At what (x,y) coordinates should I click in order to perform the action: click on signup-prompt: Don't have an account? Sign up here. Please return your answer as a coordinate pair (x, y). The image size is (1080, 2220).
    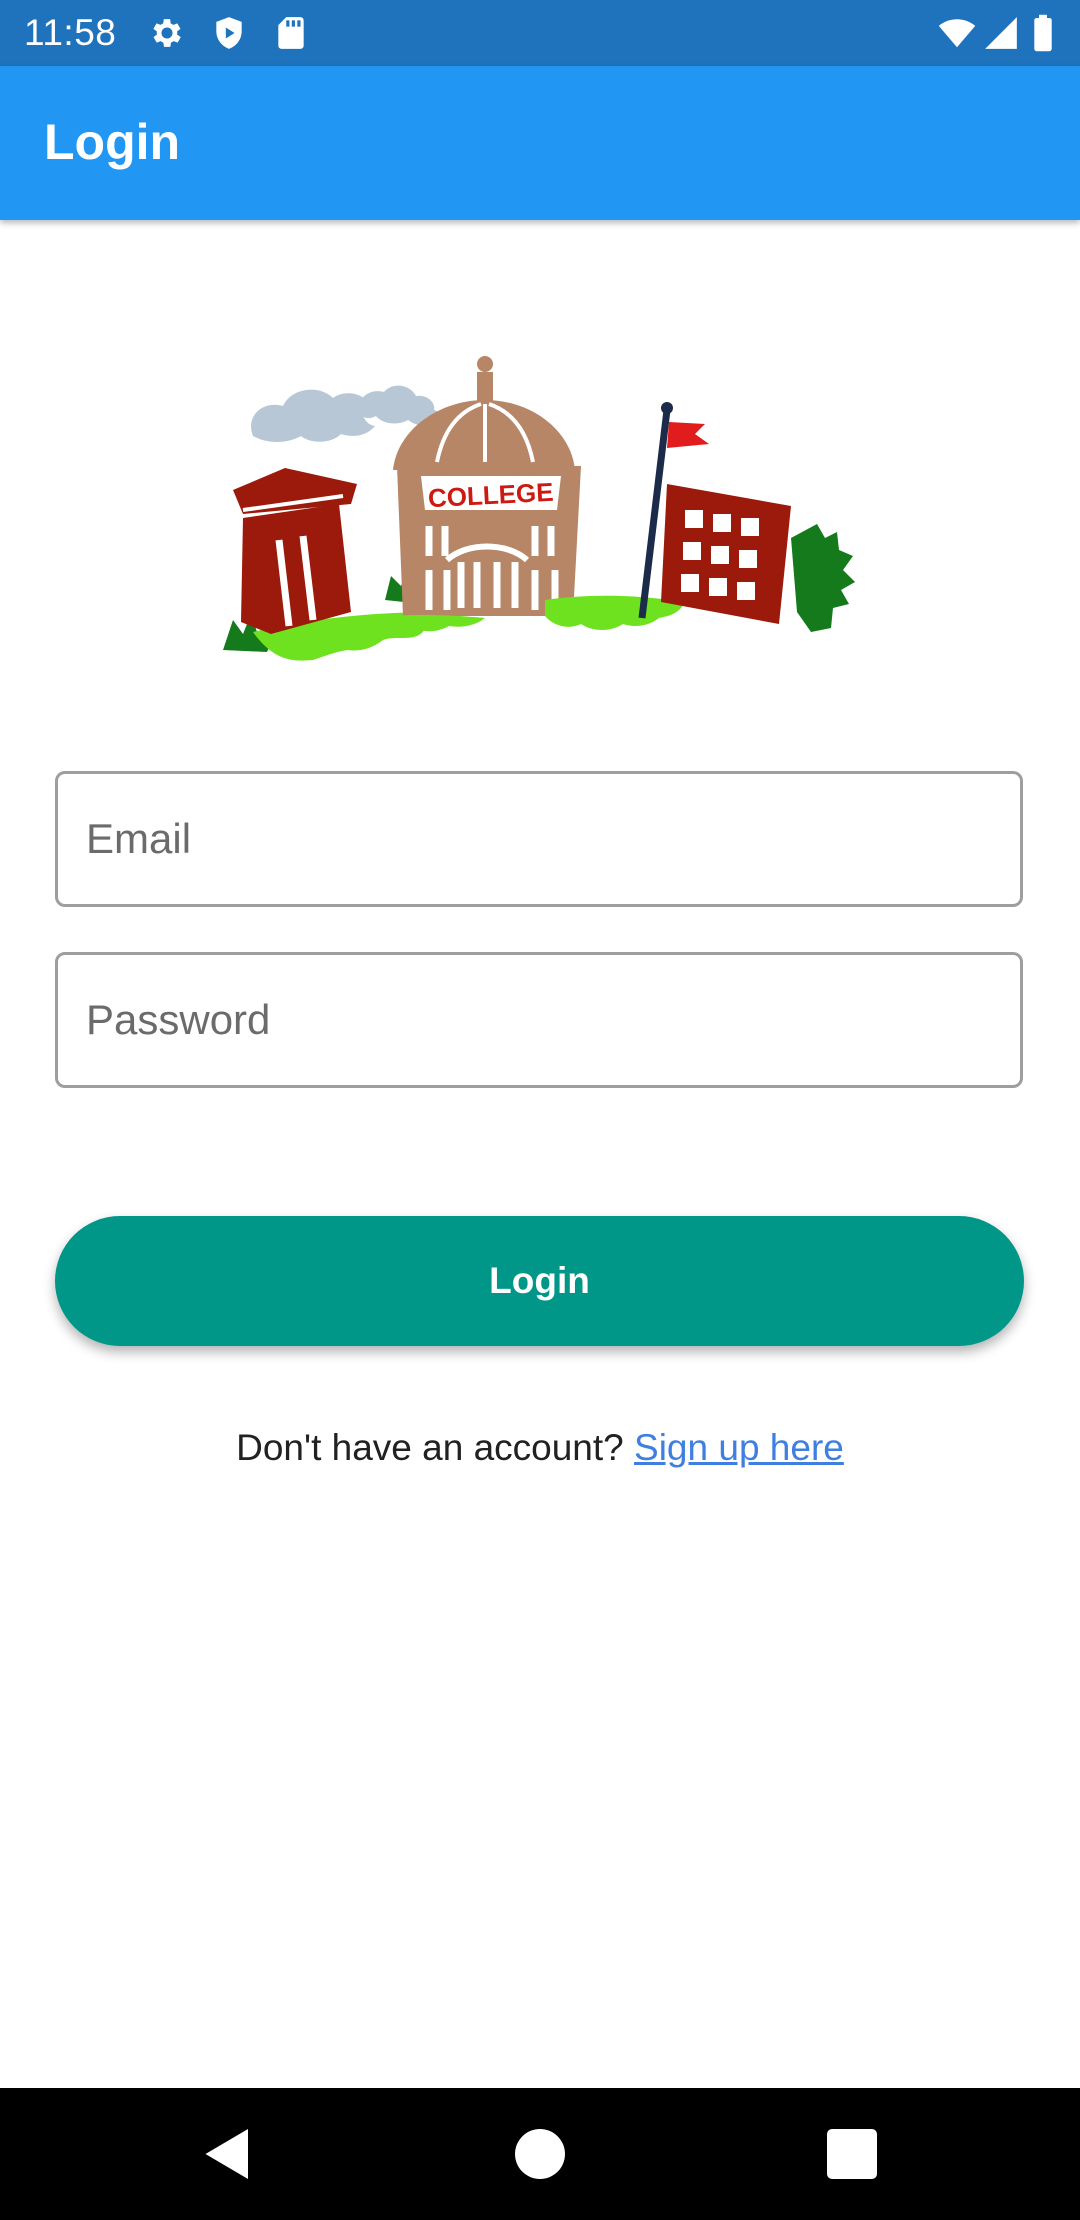
    Looking at the image, I should click on (540, 1448).